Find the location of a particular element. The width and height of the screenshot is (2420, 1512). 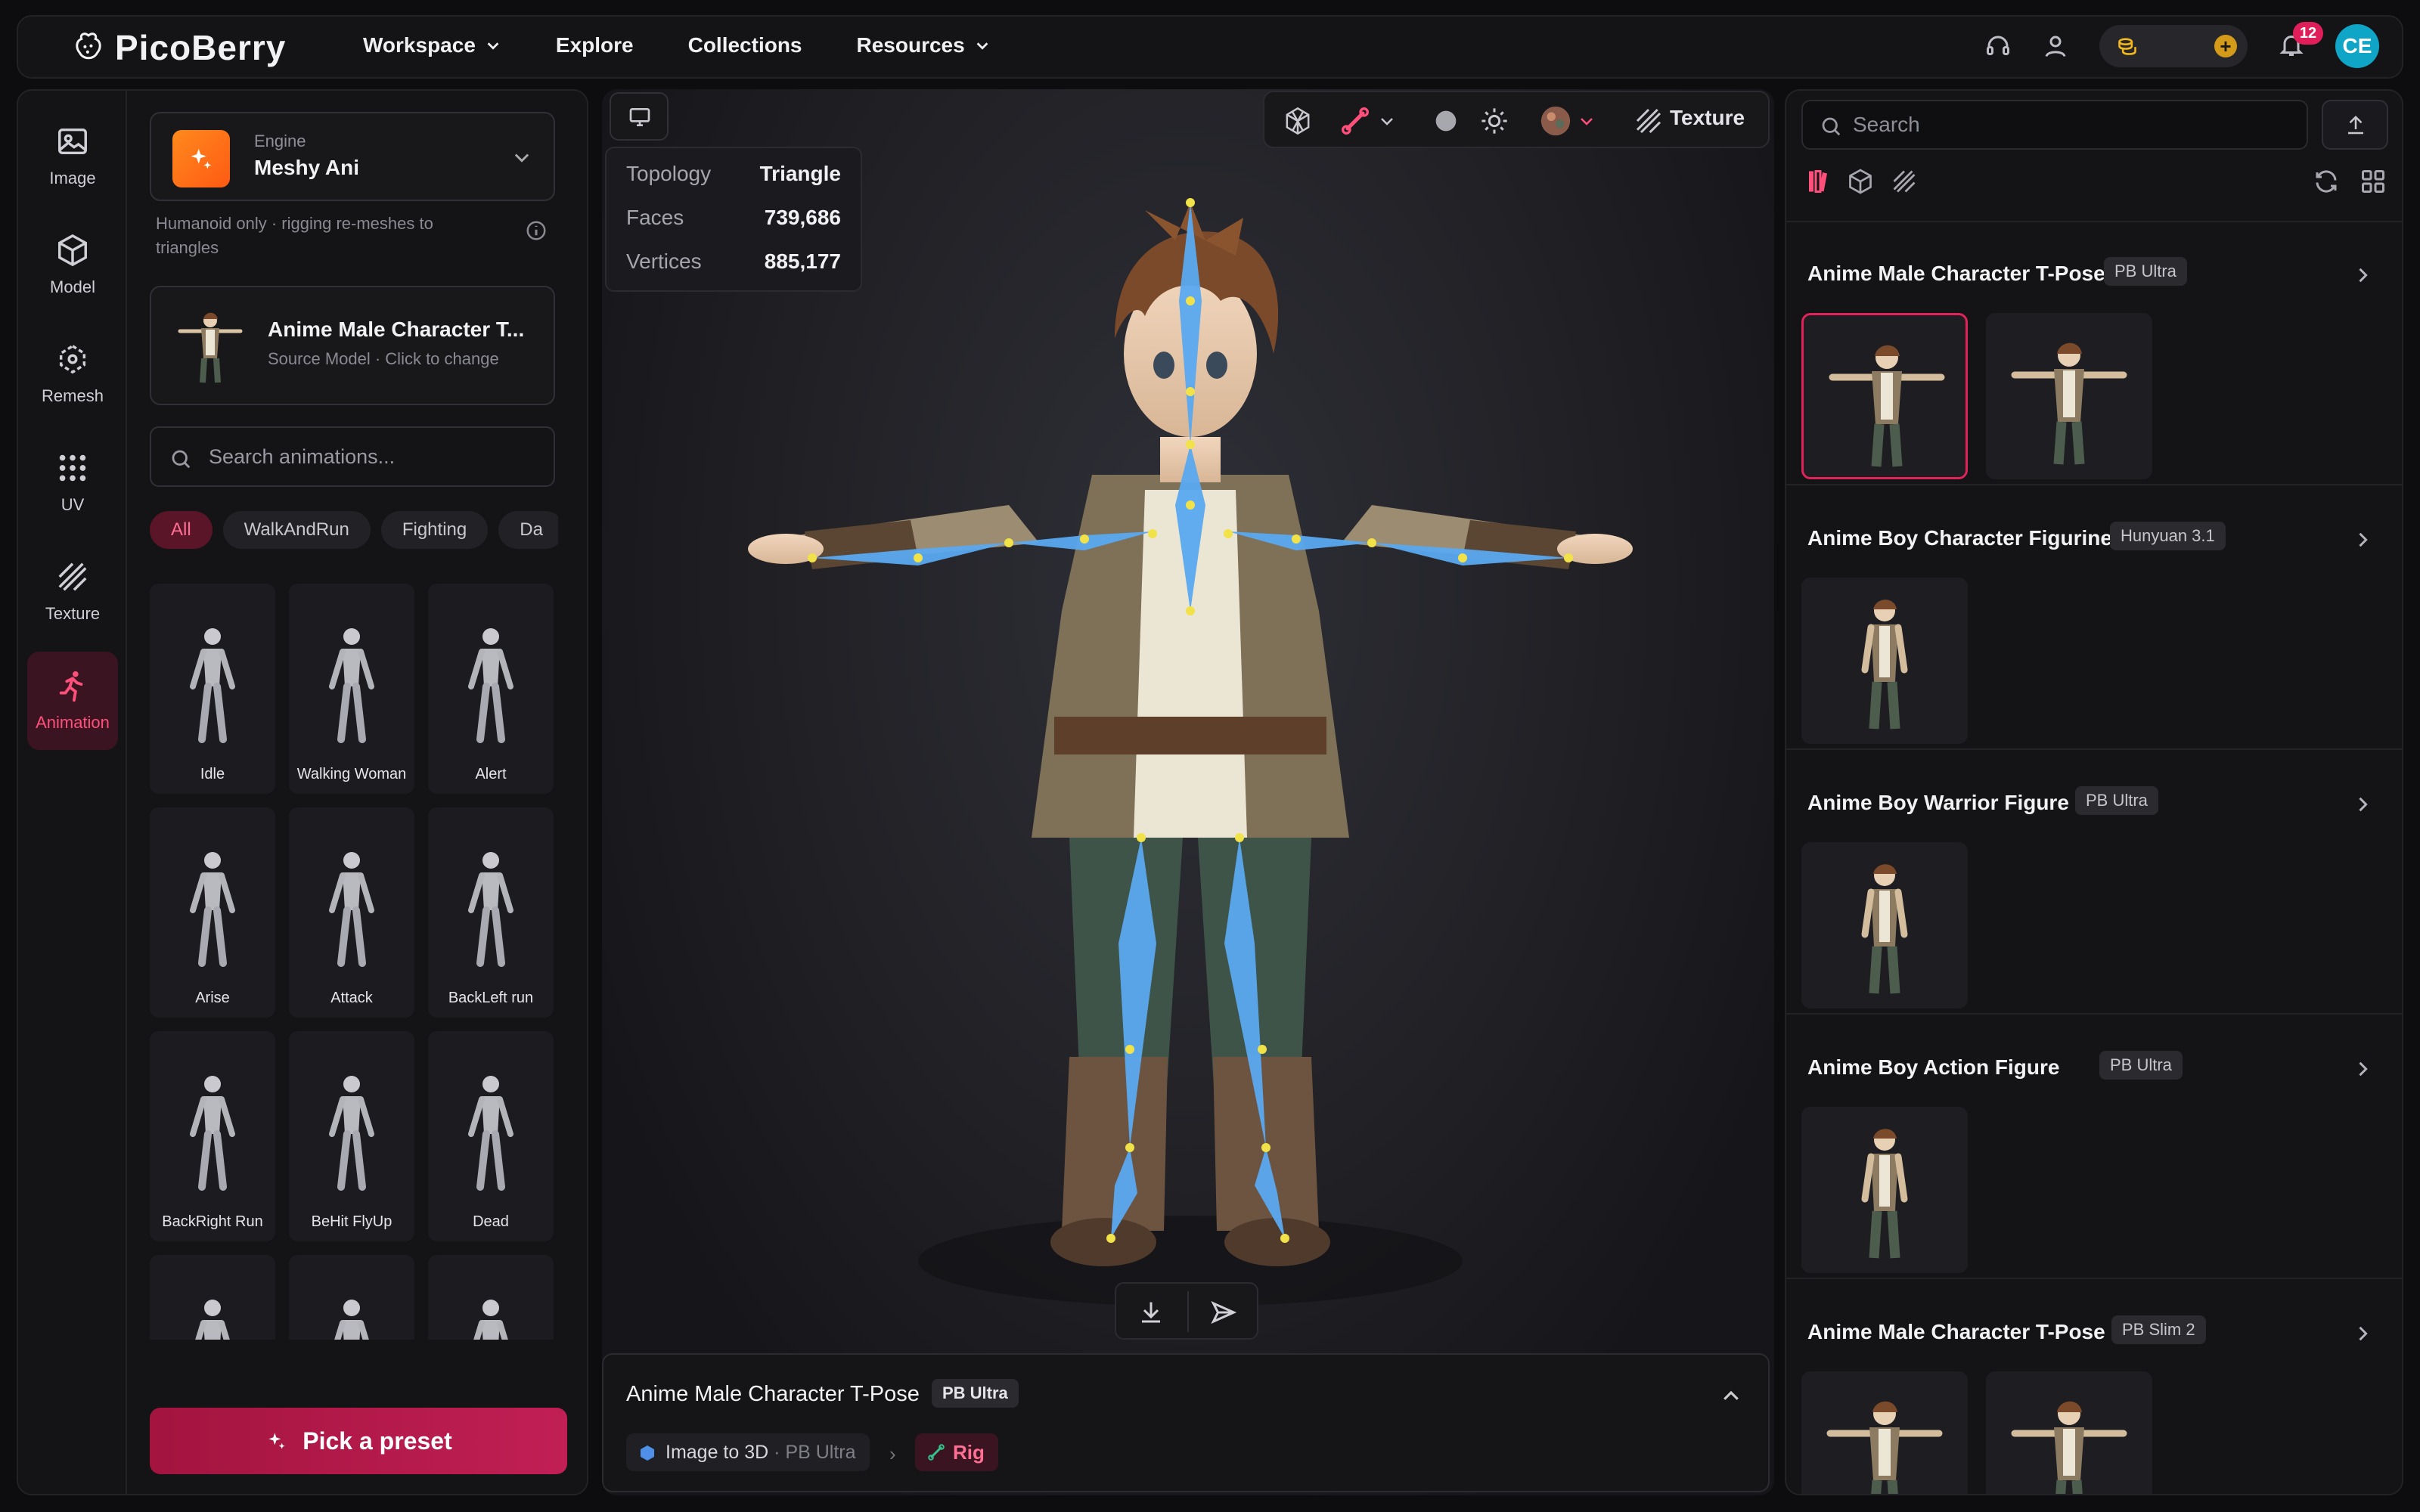

animation-tile: Walking Woman is located at coordinates (351, 689).